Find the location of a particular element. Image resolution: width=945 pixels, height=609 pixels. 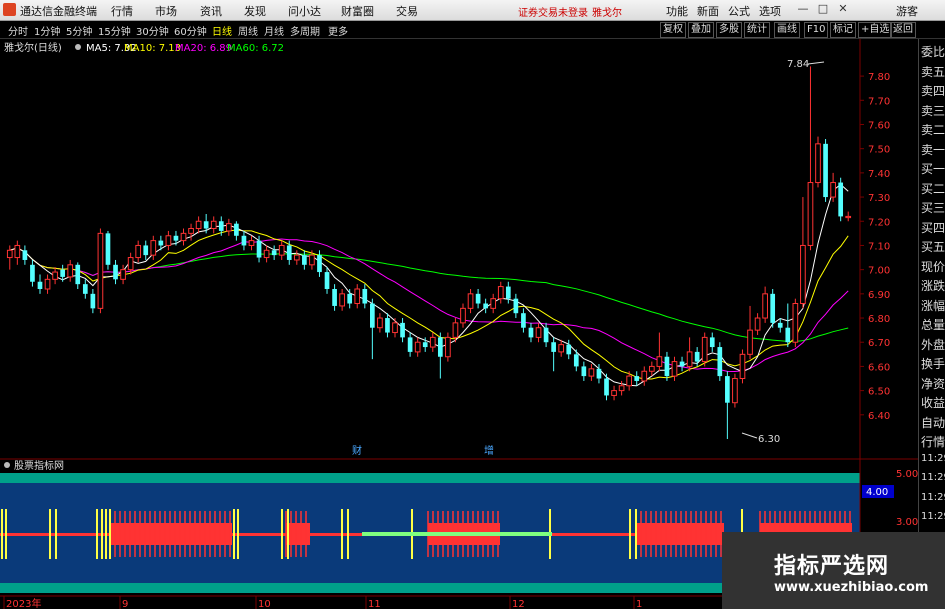

side-panel-item: 卖一 is located at coordinates (933, 149).